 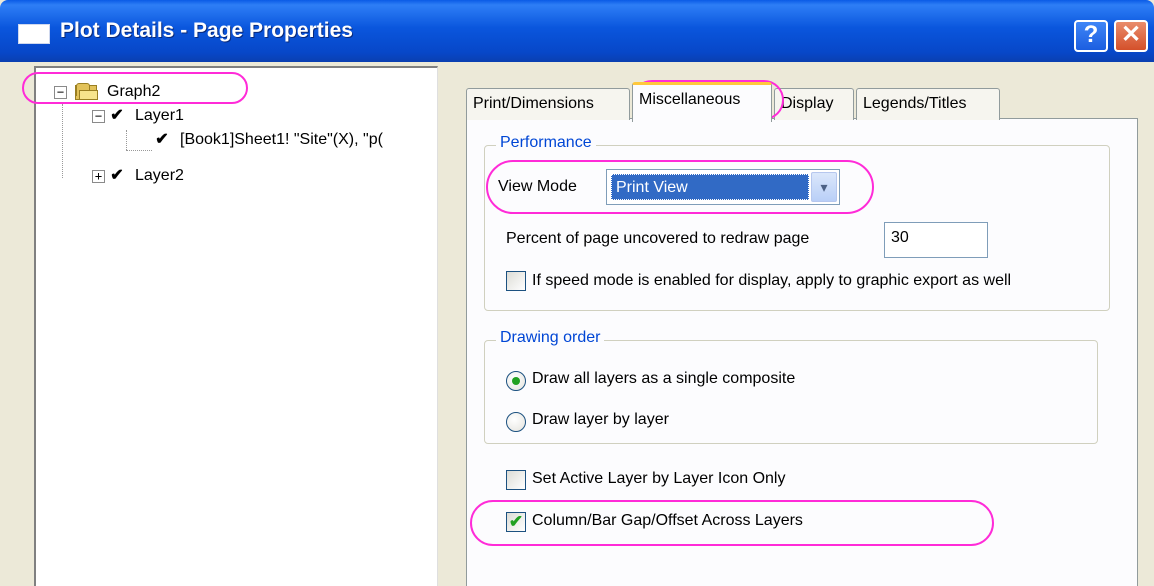 What do you see at coordinates (546, 143) in the screenshot?
I see `performance-group-title: Performance` at bounding box center [546, 143].